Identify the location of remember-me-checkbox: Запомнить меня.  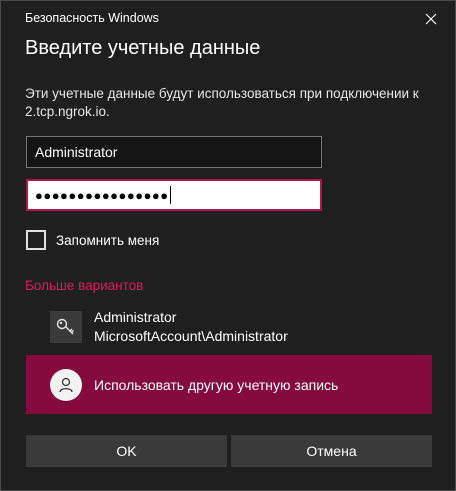
(92, 240).